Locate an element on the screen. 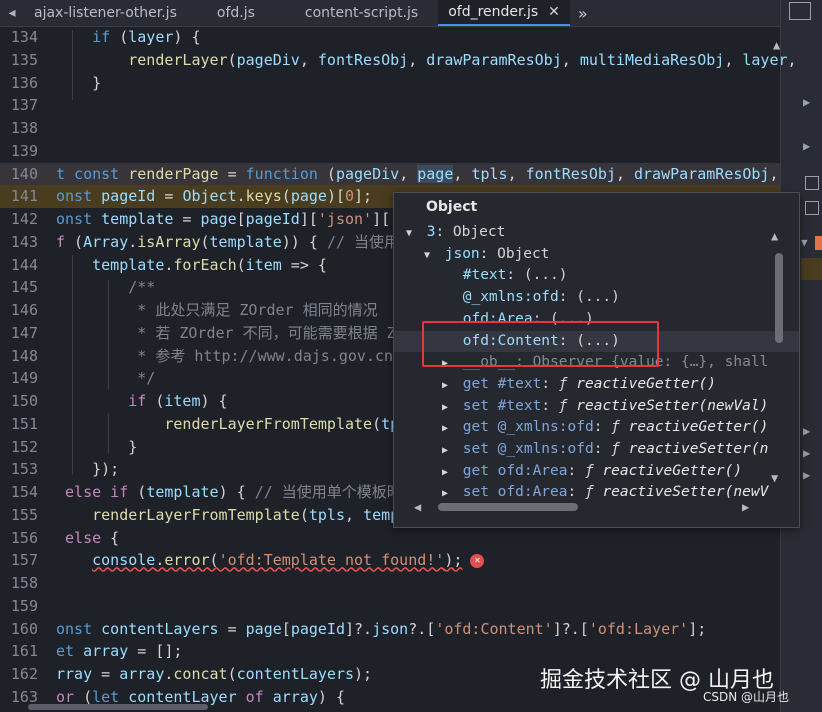 The image size is (822, 712). inspector-row: ▶ set ofd:Area: ƒ reactiveSetter(newV is located at coordinates (596, 493).